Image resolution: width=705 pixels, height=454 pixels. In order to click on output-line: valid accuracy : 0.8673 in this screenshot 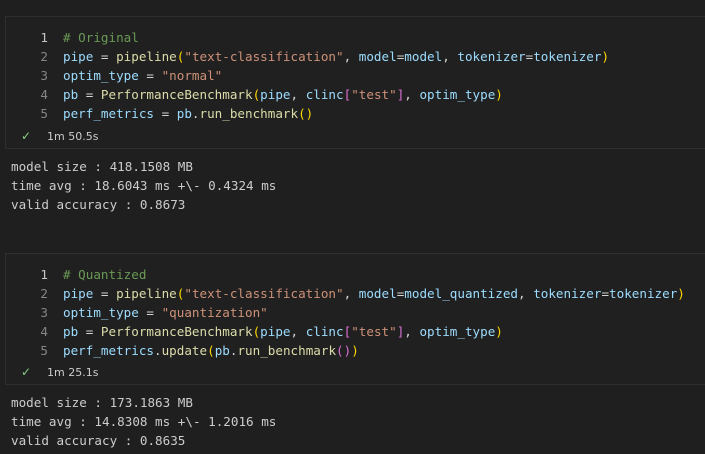, I will do `click(98, 204)`.